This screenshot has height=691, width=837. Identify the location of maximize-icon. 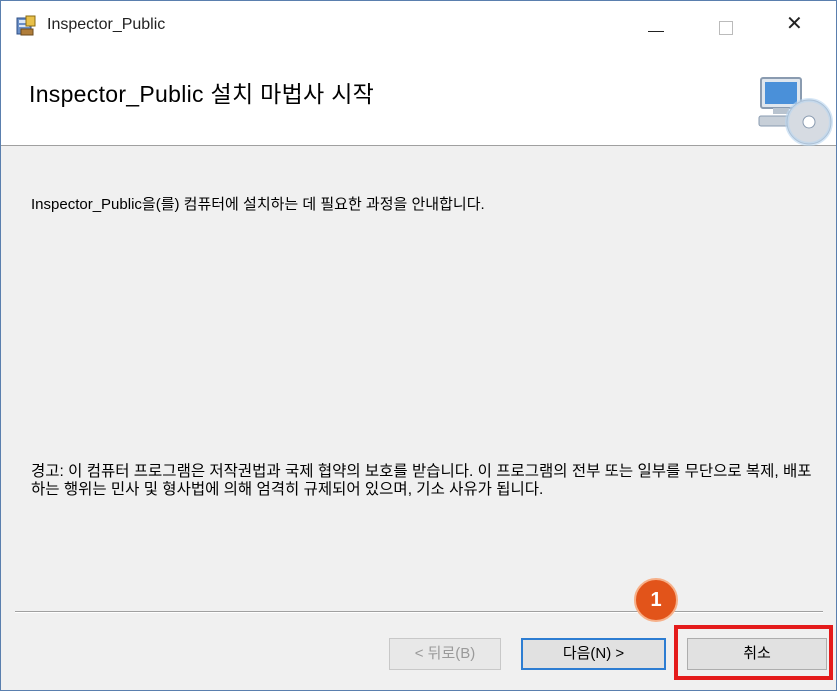
(726, 28).